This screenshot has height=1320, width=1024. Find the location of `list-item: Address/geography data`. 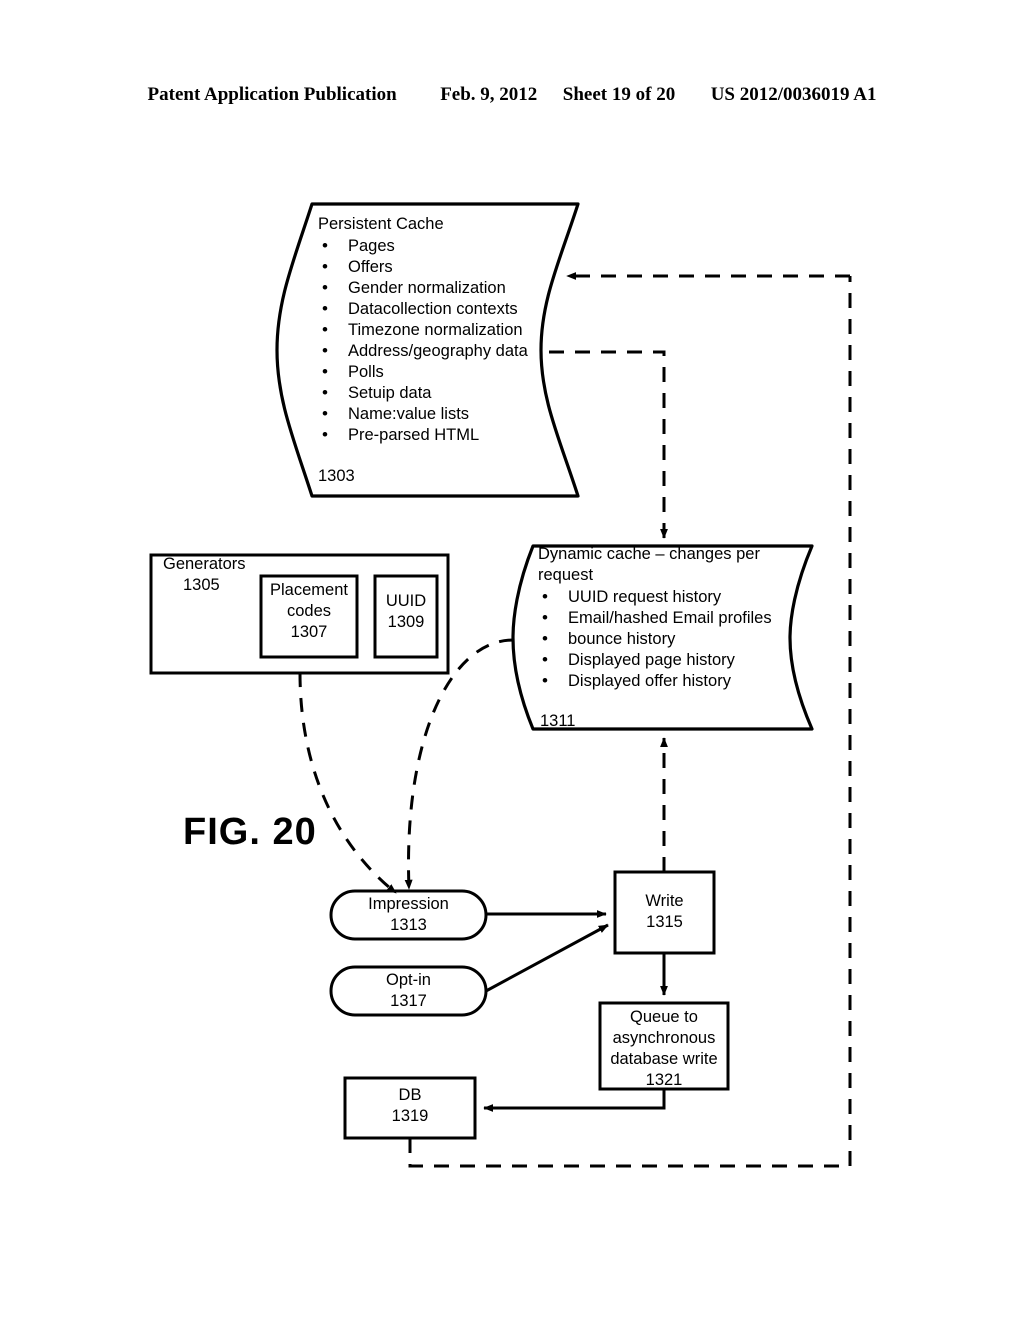

list-item: Address/geography data is located at coordinates (423, 351).